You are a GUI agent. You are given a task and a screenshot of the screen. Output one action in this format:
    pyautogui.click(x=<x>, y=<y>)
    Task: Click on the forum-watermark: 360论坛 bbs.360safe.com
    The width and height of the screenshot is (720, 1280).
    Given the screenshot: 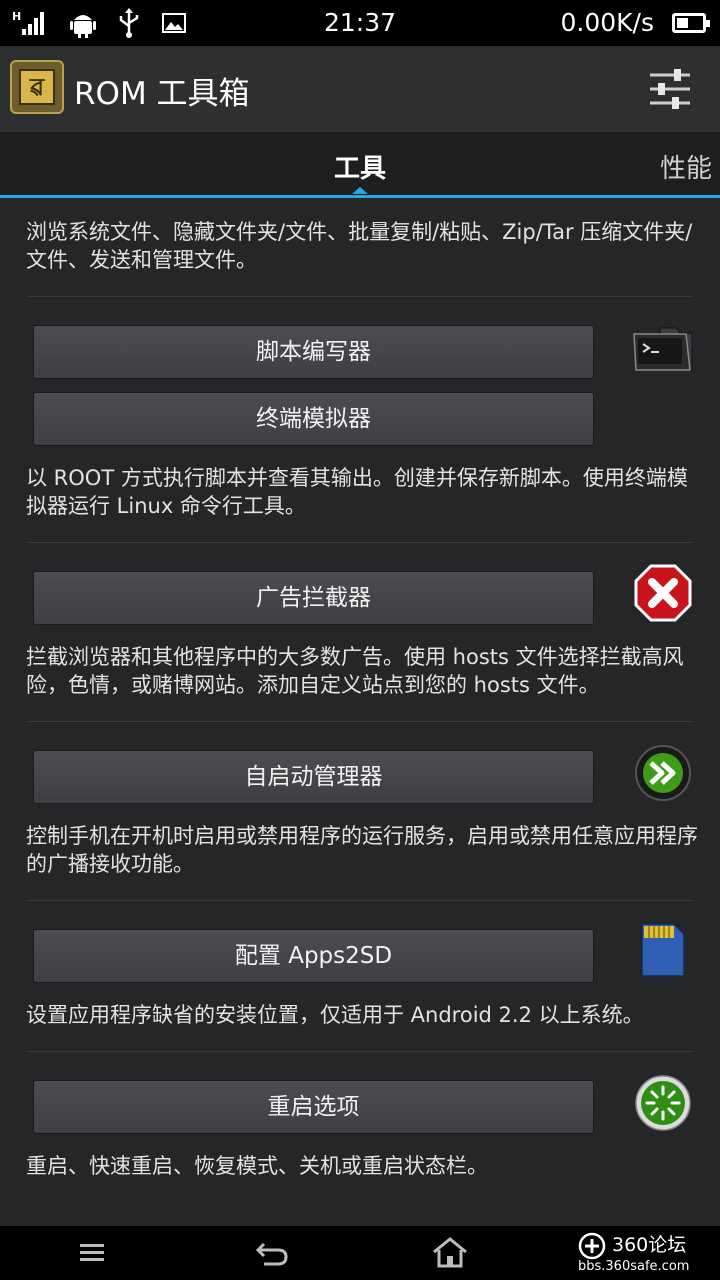 What is the action you would take?
    pyautogui.click(x=644, y=1254)
    